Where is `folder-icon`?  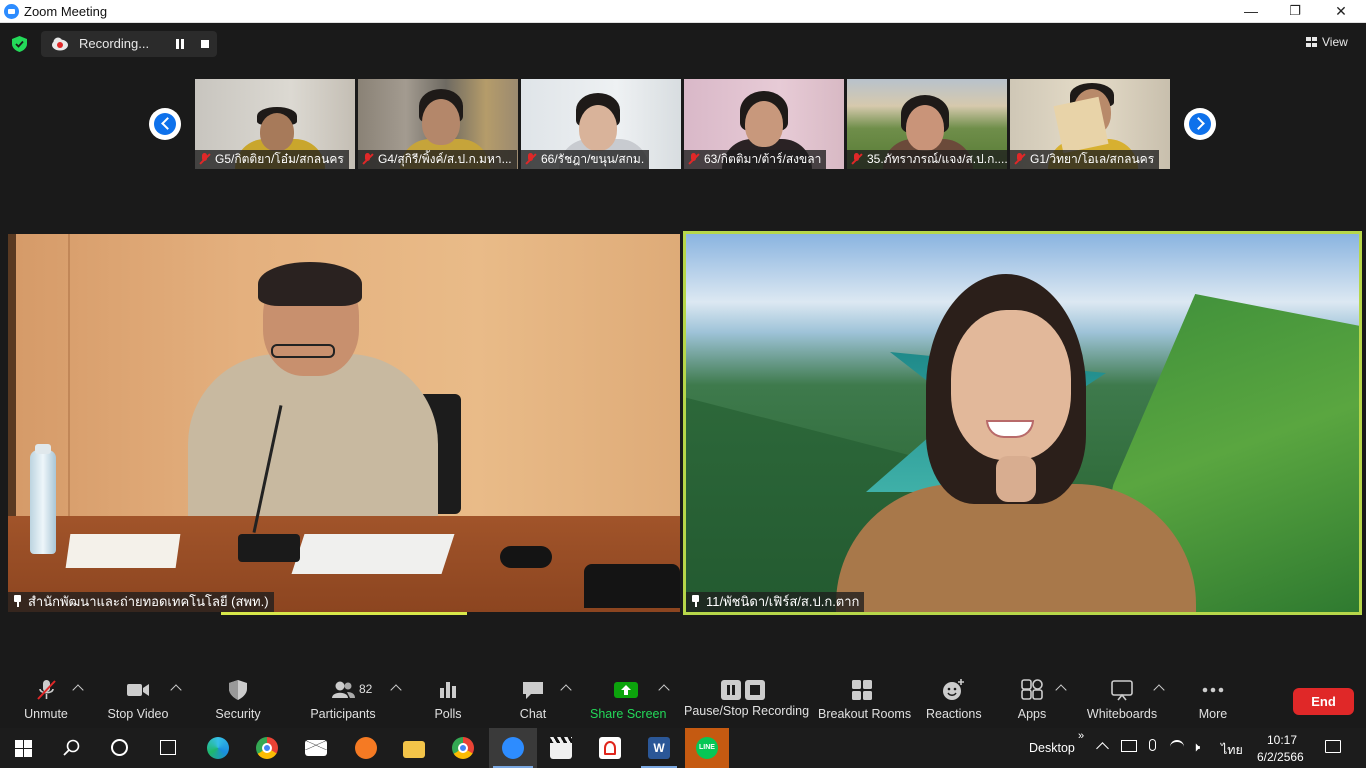 folder-icon is located at coordinates (414, 749).